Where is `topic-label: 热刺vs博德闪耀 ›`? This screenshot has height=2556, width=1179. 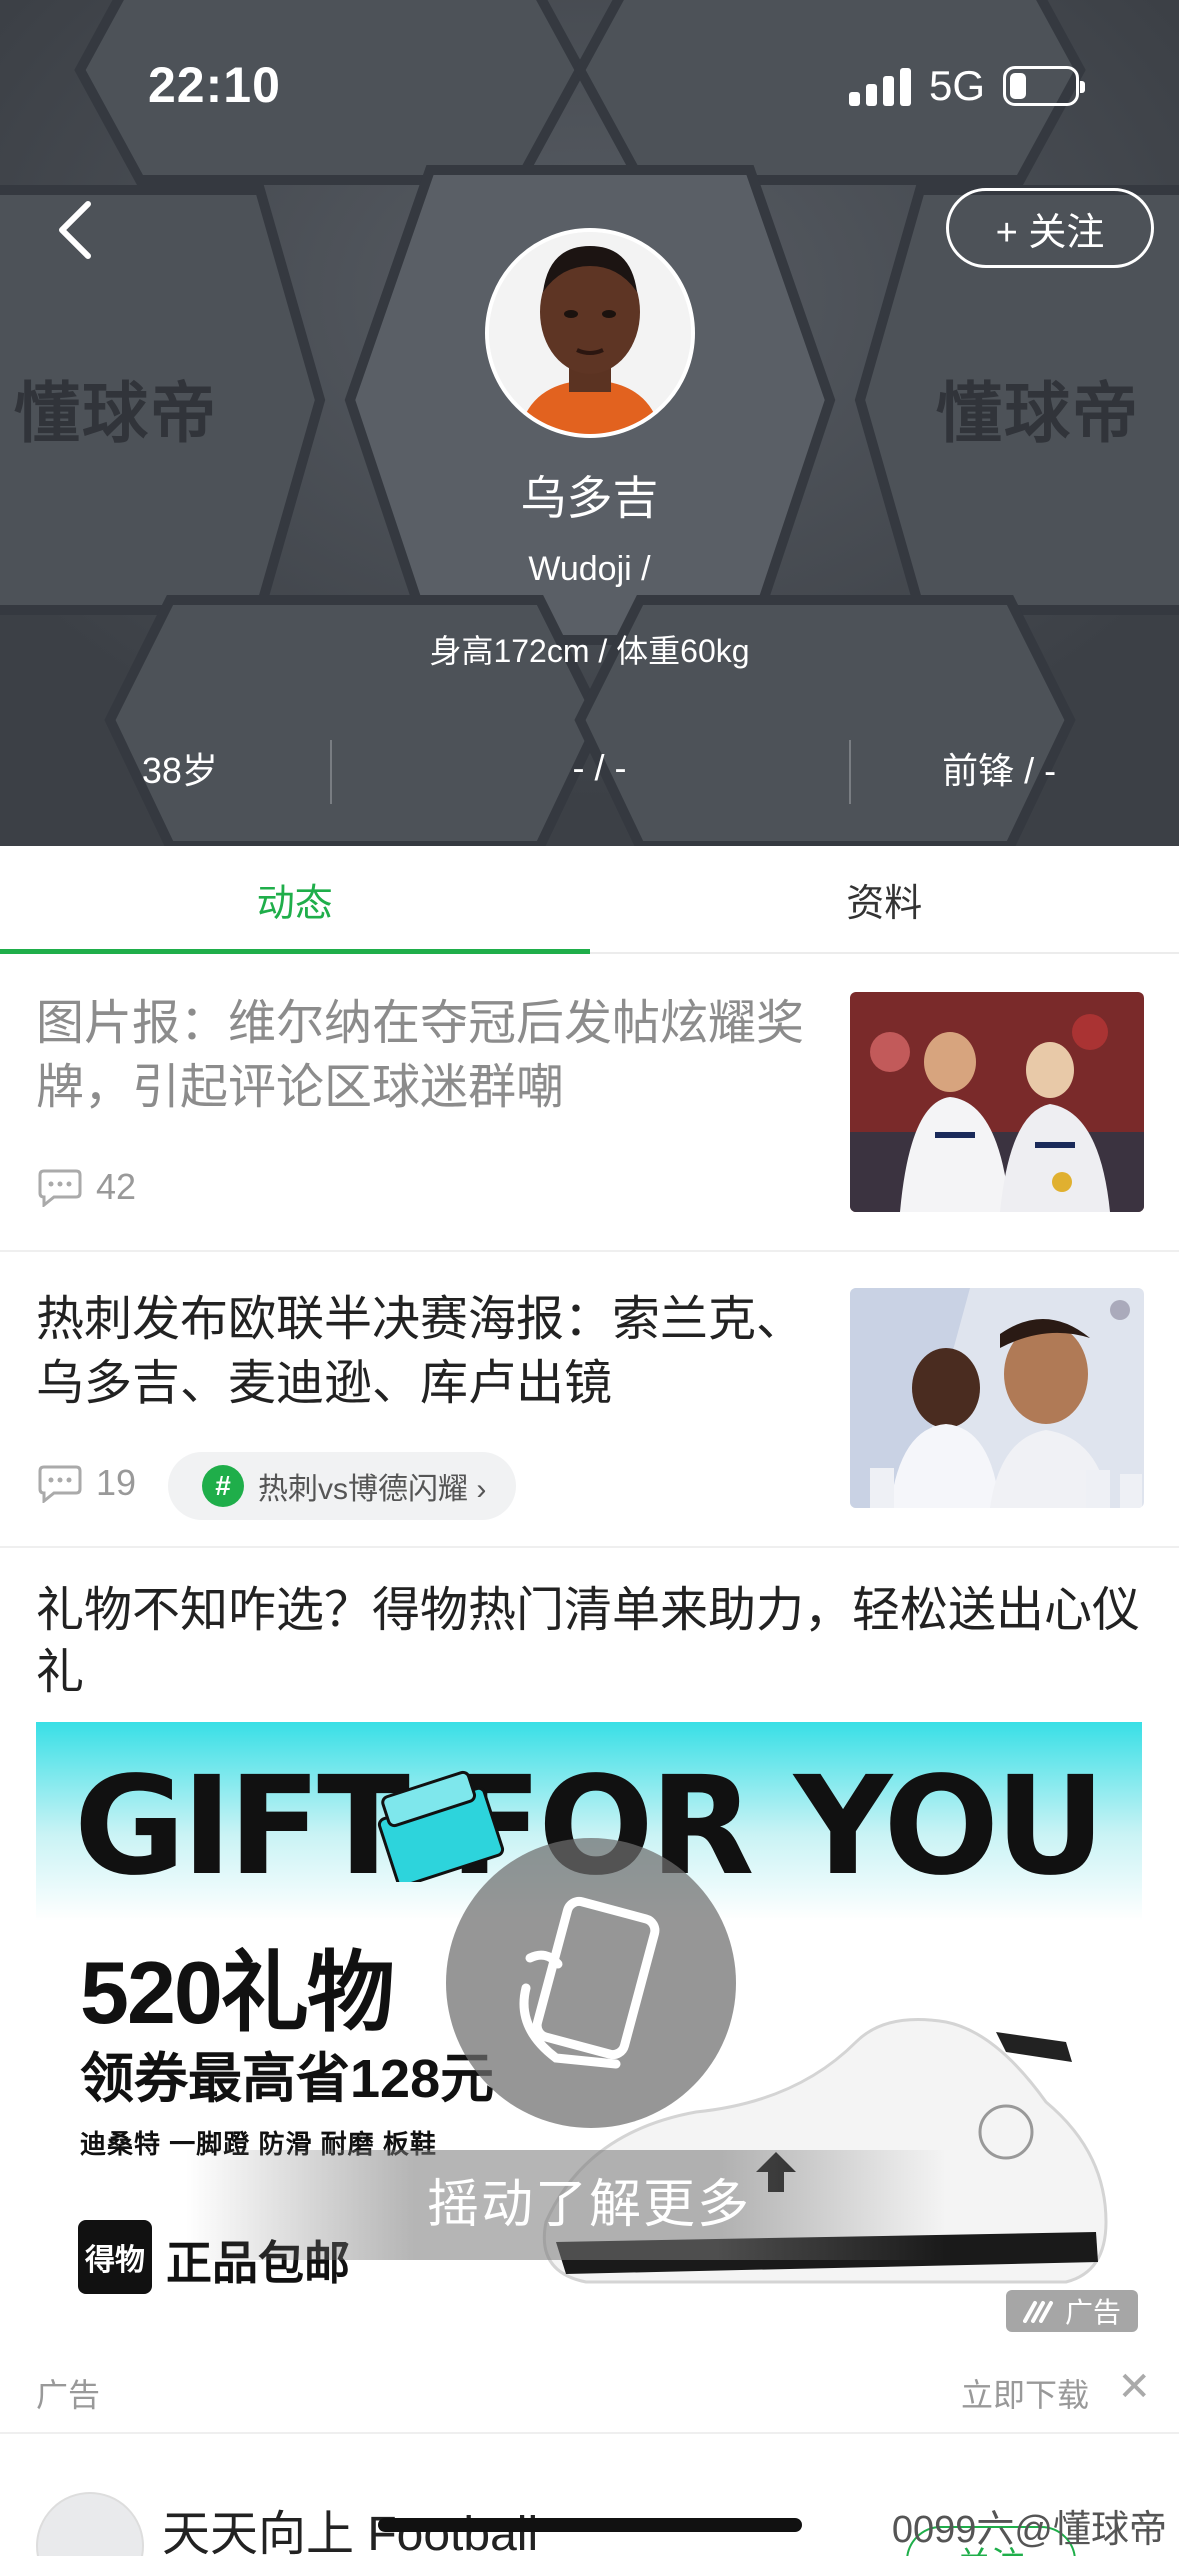 topic-label: 热刺vs博德闪耀 › is located at coordinates (372, 1489).